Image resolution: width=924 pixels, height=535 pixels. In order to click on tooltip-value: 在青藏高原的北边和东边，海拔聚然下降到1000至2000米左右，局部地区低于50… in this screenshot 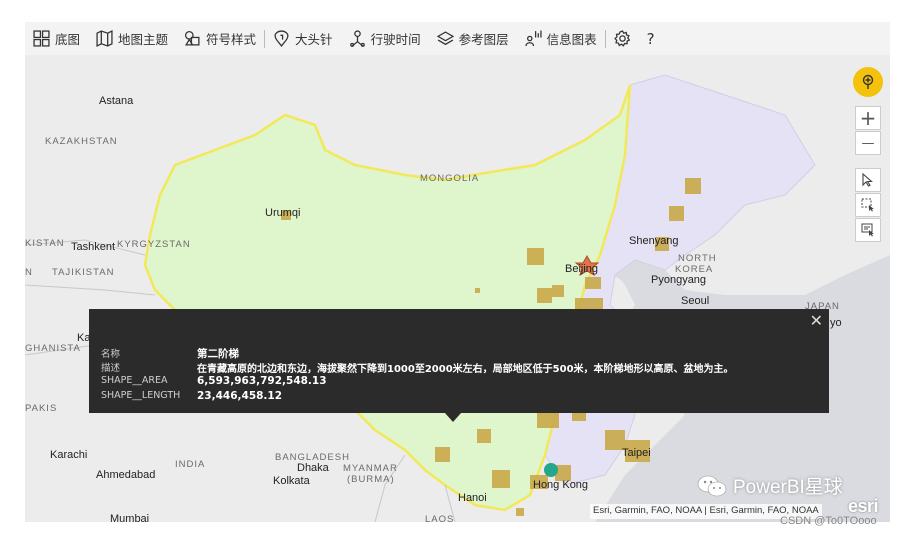, I will do `click(465, 369)`.